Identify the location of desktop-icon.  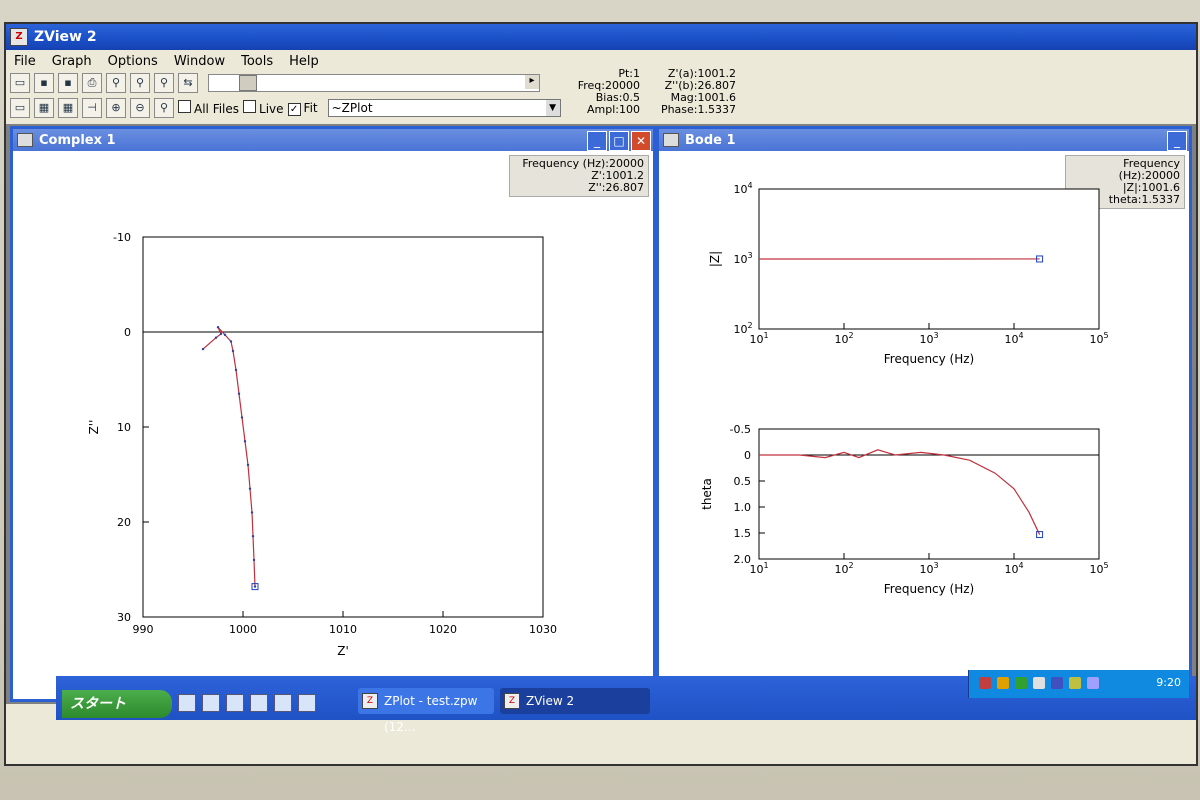
(187, 703).